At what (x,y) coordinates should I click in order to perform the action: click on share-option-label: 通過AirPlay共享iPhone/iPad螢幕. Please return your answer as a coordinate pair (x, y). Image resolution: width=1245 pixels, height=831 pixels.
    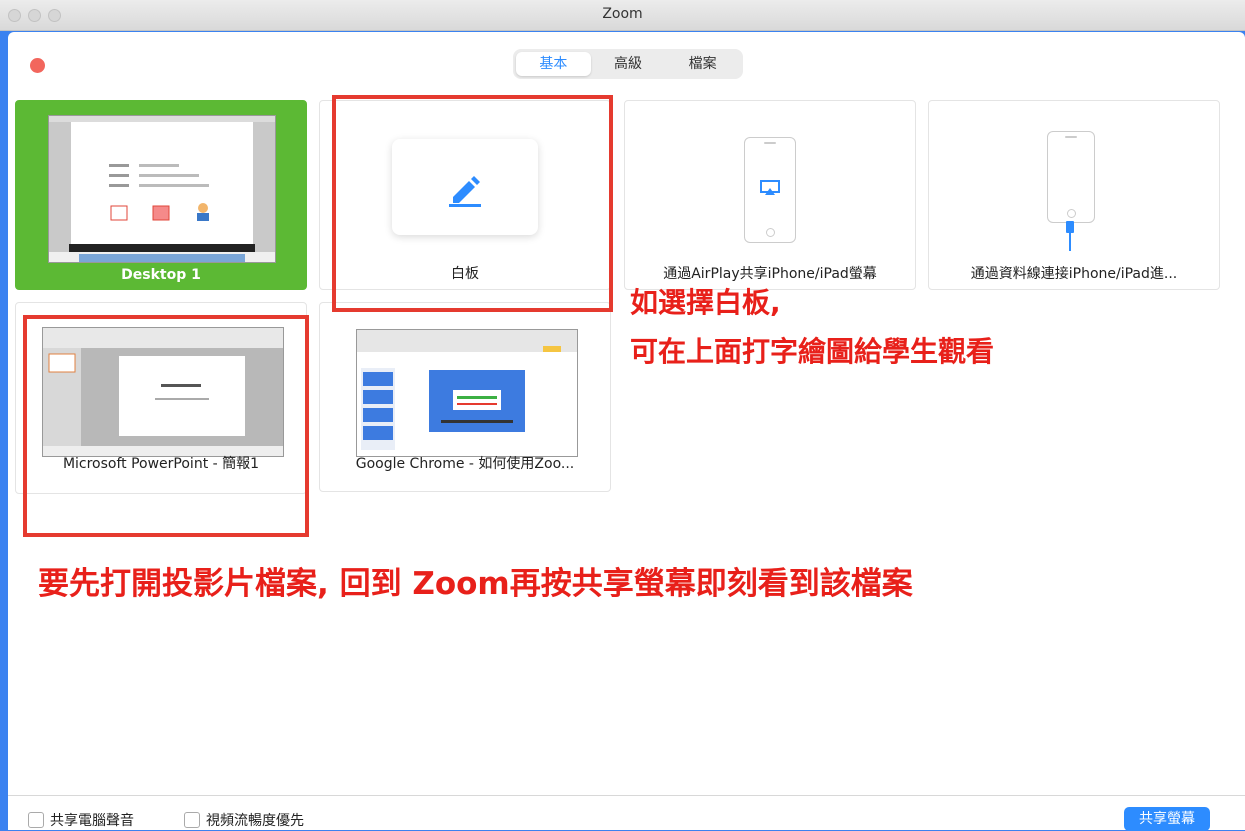
    Looking at the image, I should click on (770, 274).